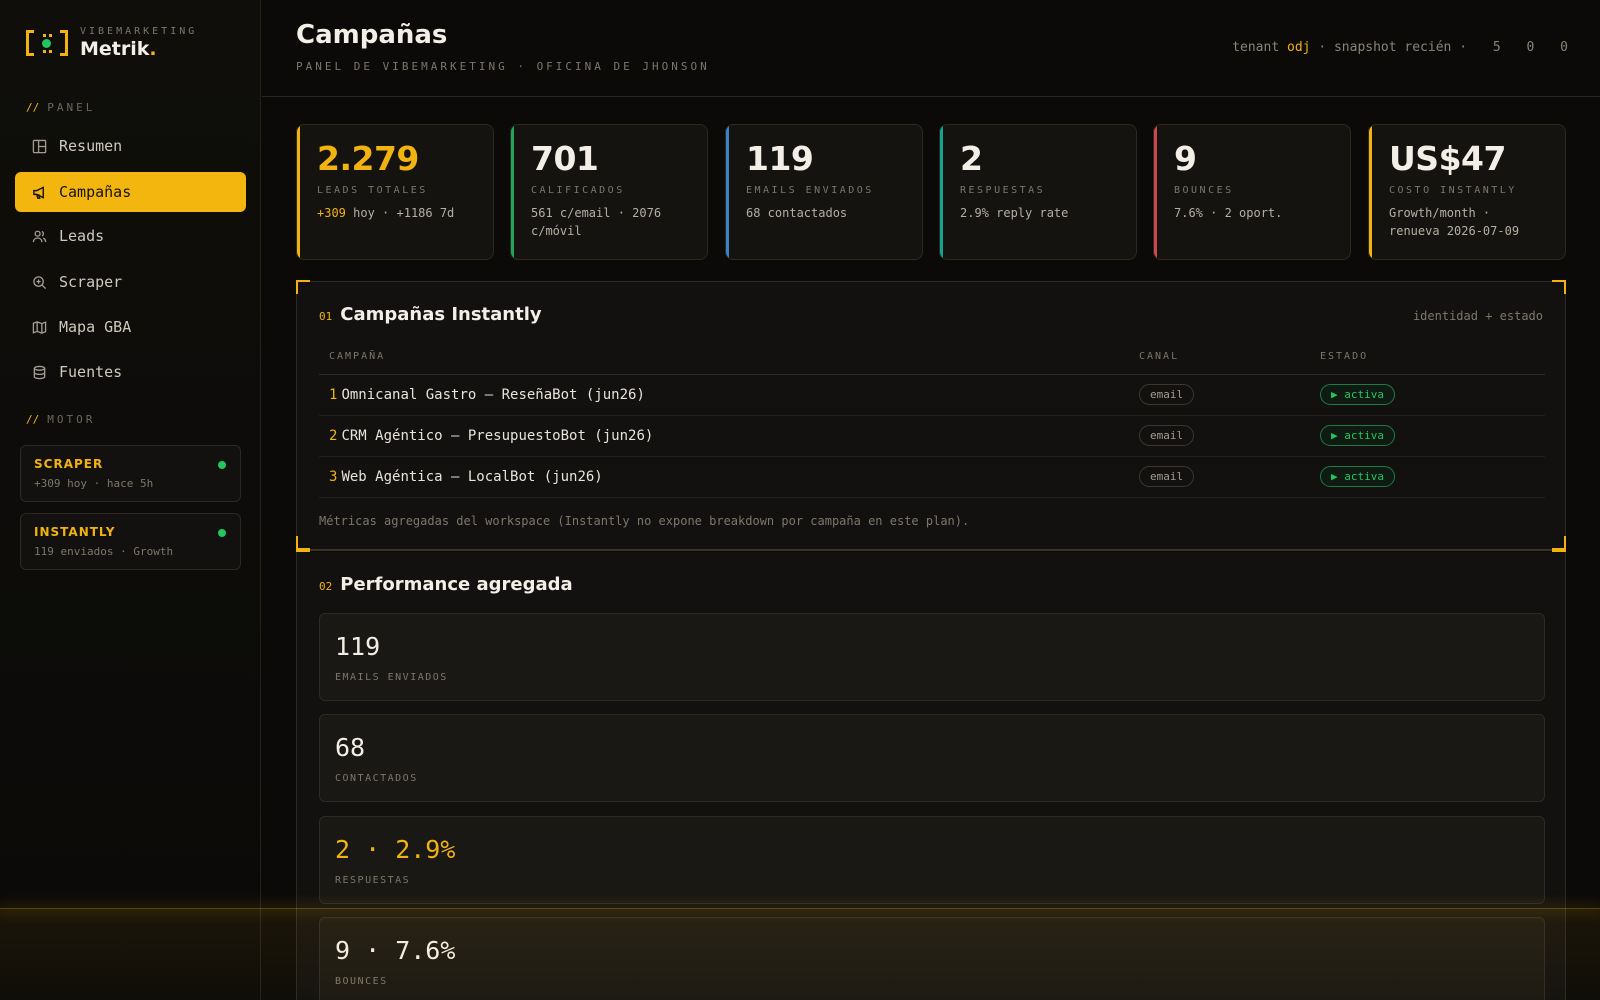 The height and width of the screenshot is (1000, 1600). What do you see at coordinates (94, 483) in the screenshot?
I see `engine-status-text: +309 hoy · hace 5h` at bounding box center [94, 483].